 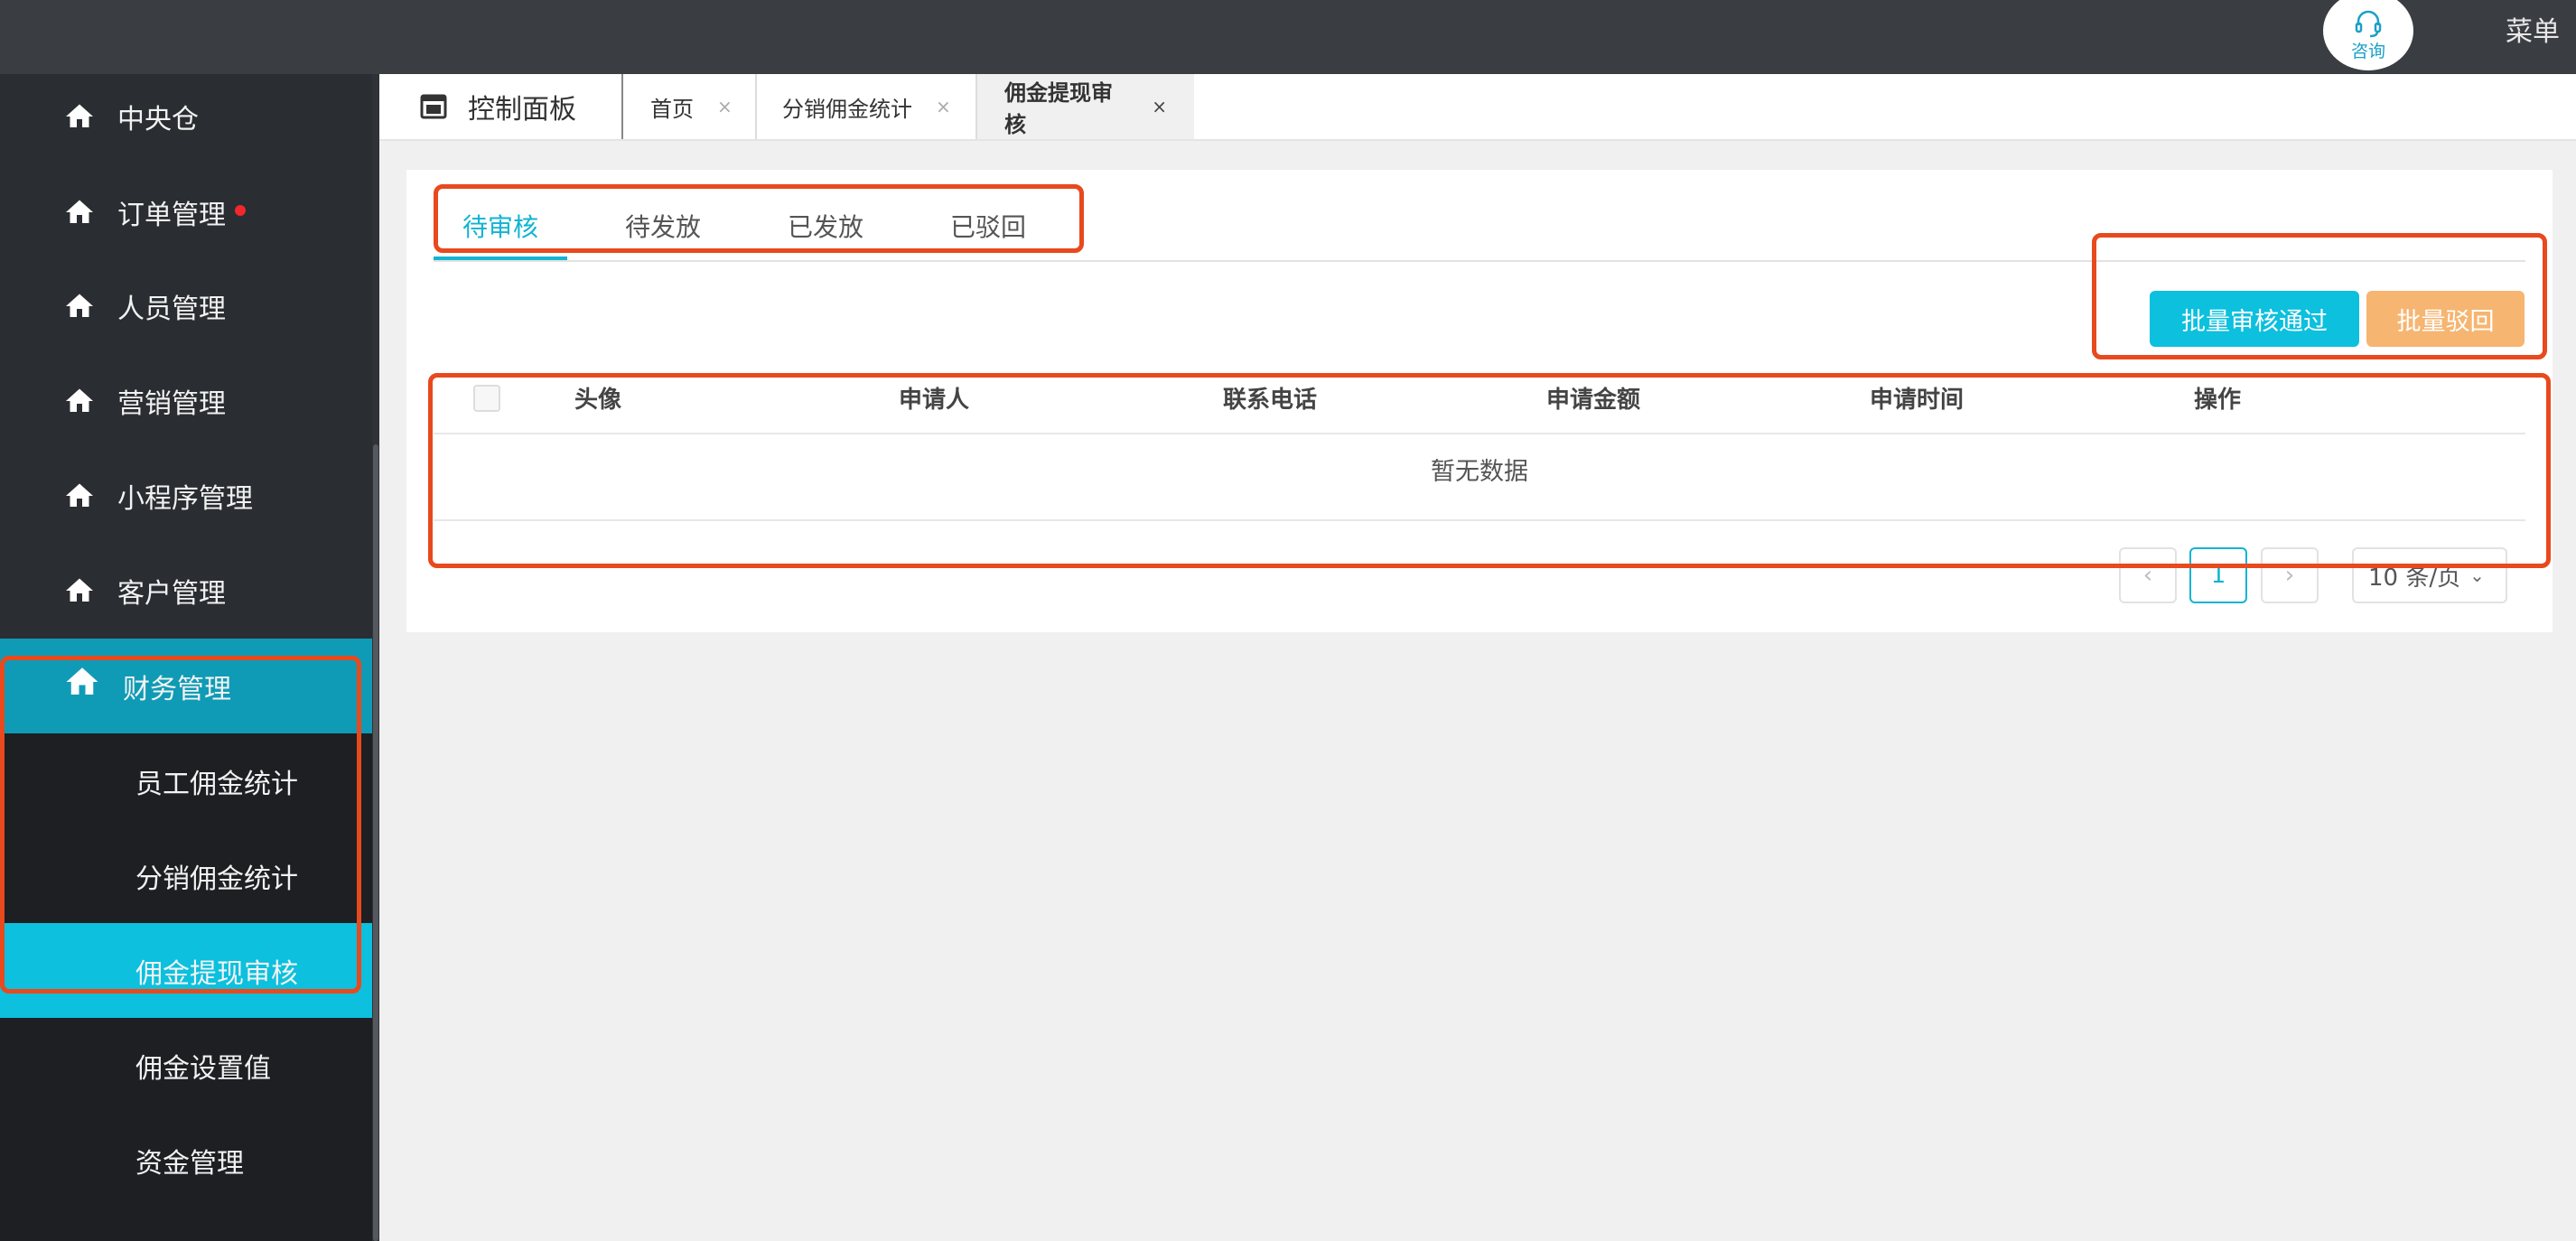 I want to click on sidebar-item-customers: 客户管理, so click(x=186, y=590).